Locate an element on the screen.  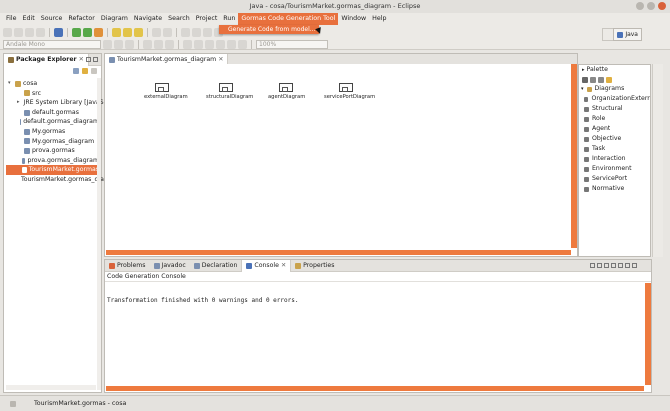
line-style-icon is located at coordinates (187, 44).